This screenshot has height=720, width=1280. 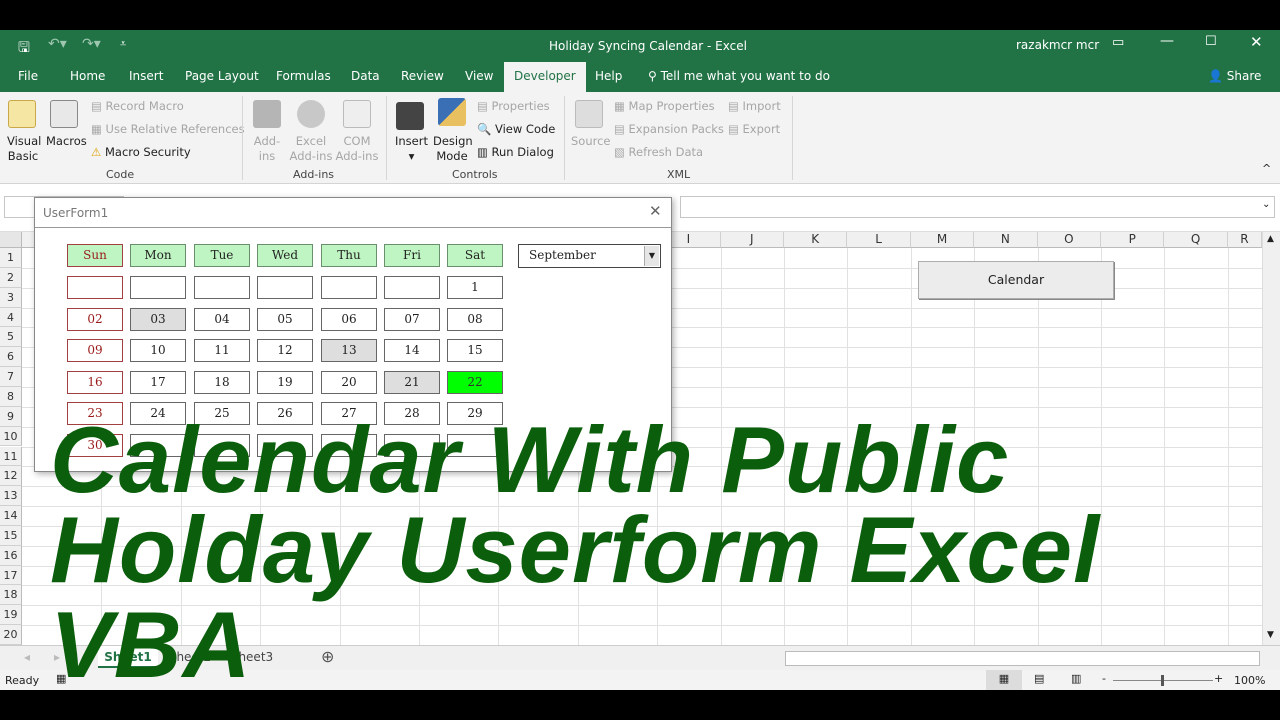 What do you see at coordinates (95, 350) in the screenshot?
I see `date-cell: 09` at bounding box center [95, 350].